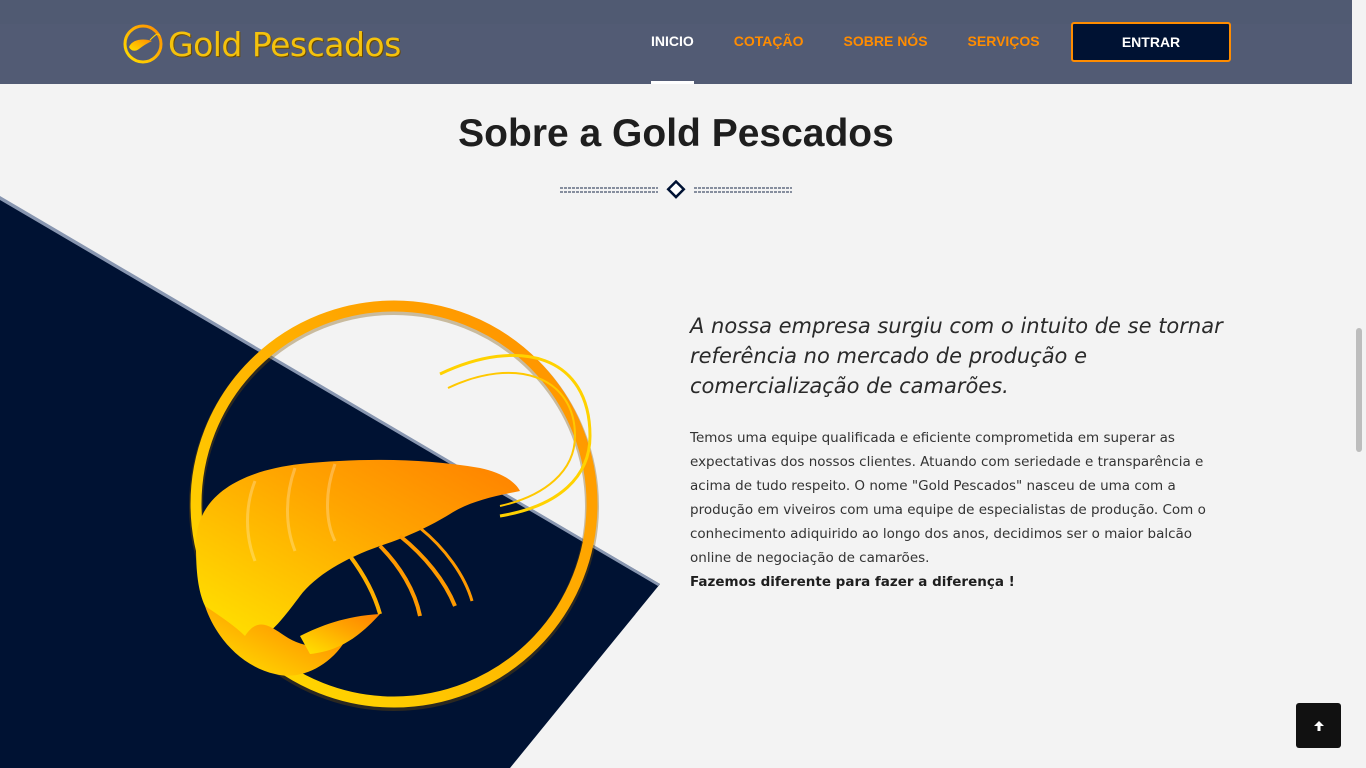 This screenshot has height=768, width=1366. Describe the element at coordinates (284, 44) in the screenshot. I see `brand-name: Gold Pescados` at that location.